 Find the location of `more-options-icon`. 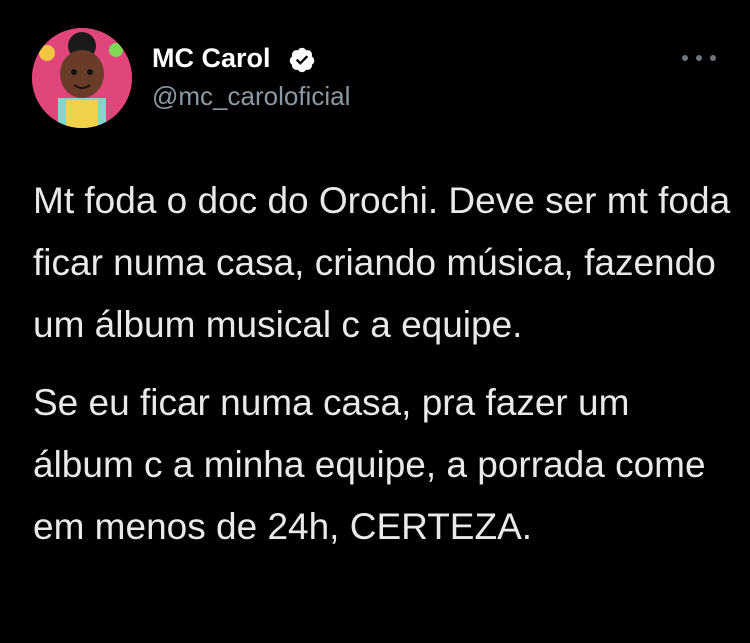

more-options-icon is located at coordinates (699, 58).